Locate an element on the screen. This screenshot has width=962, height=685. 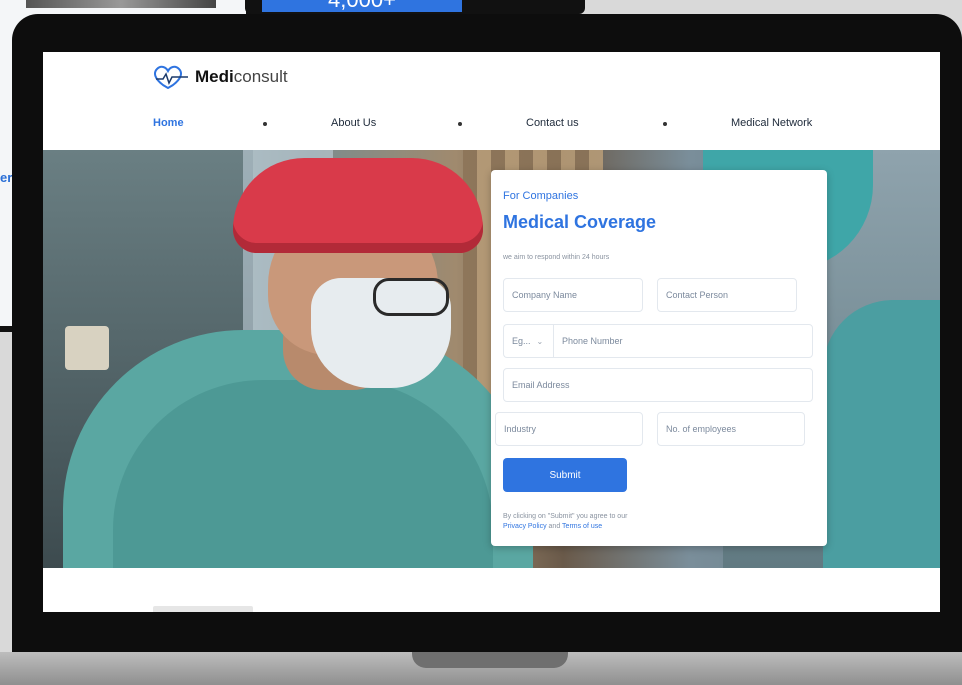
logo-text: Mediconsult is located at coordinates (241, 77).